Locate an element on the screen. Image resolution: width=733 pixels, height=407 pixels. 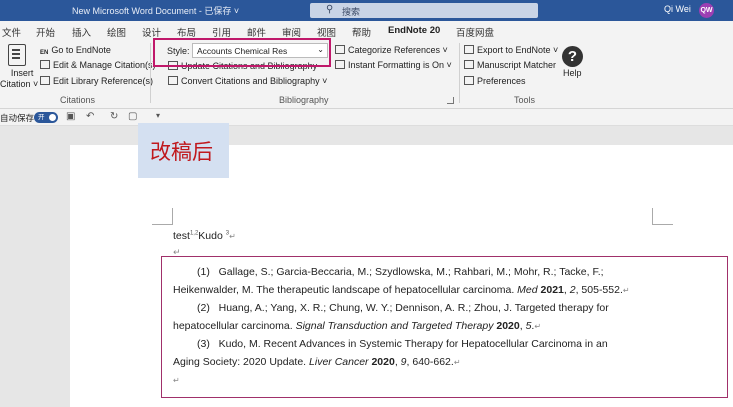
edit-citation-icon is located at coordinates (45, 64).